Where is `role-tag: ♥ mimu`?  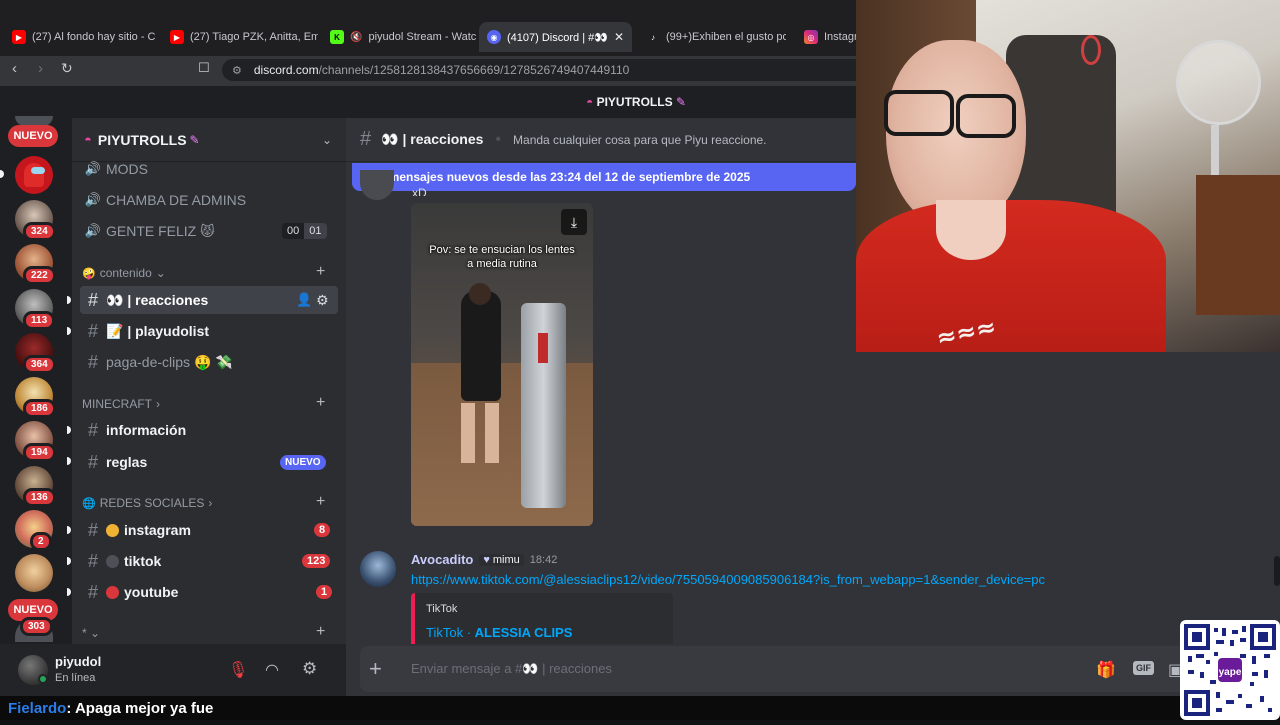
role-tag: ♥ mimu is located at coordinates (501, 559).